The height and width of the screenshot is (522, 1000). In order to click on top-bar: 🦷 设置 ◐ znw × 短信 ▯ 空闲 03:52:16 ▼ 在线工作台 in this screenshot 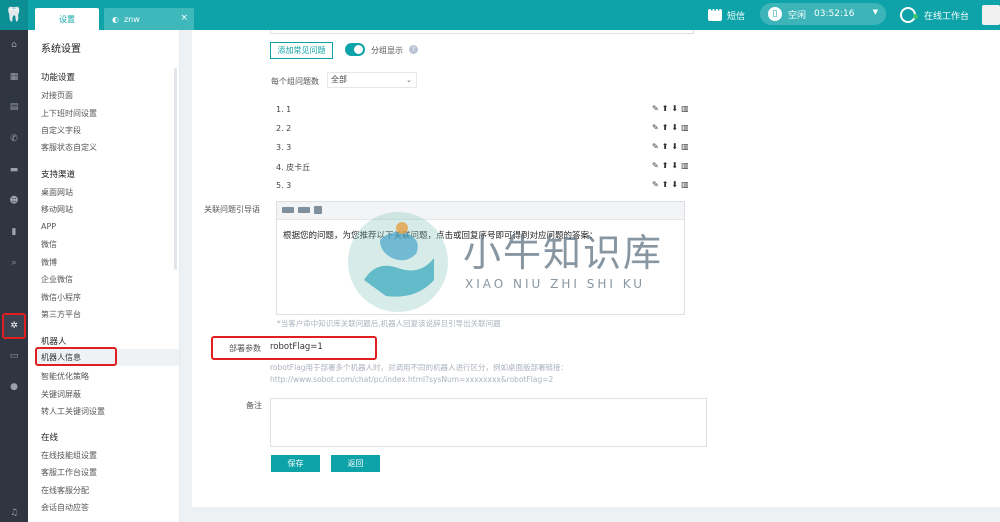, I will do `click(500, 15)`.